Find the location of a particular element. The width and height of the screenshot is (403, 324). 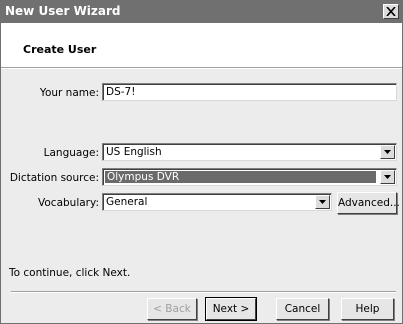

language-dropdown-button is located at coordinates (387, 152).